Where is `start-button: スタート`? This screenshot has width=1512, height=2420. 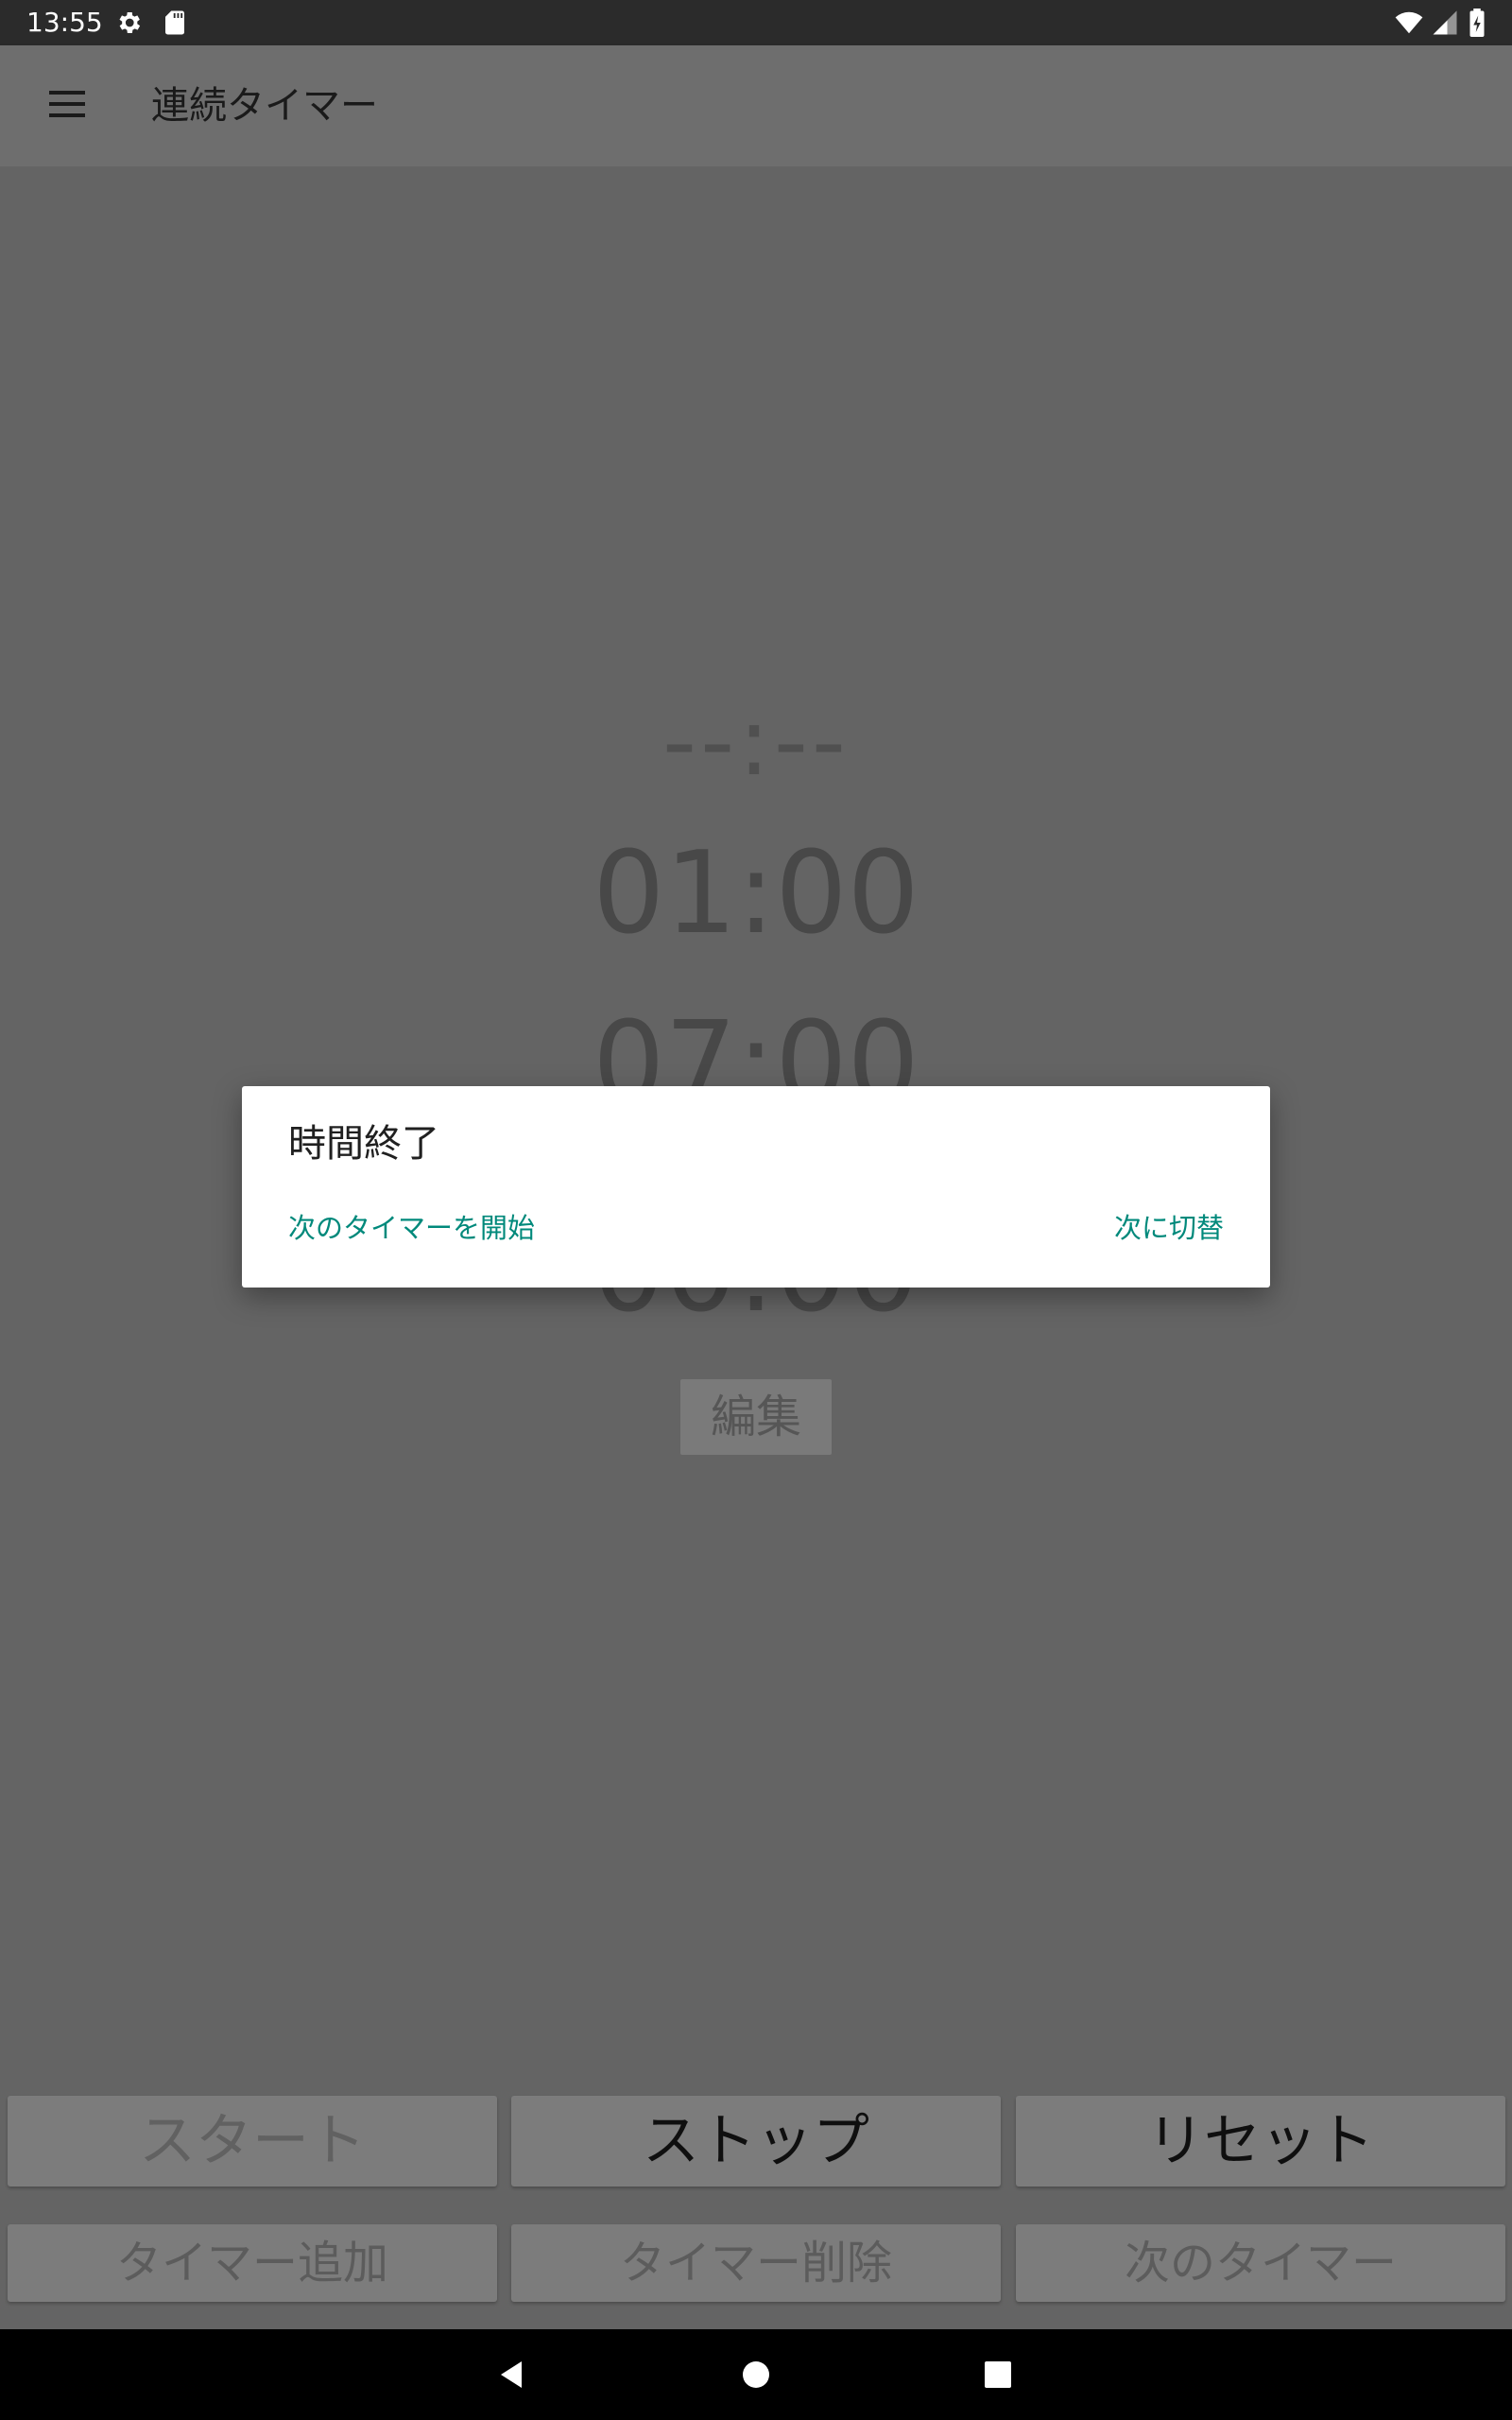
start-button: スタート is located at coordinates (252, 2141).